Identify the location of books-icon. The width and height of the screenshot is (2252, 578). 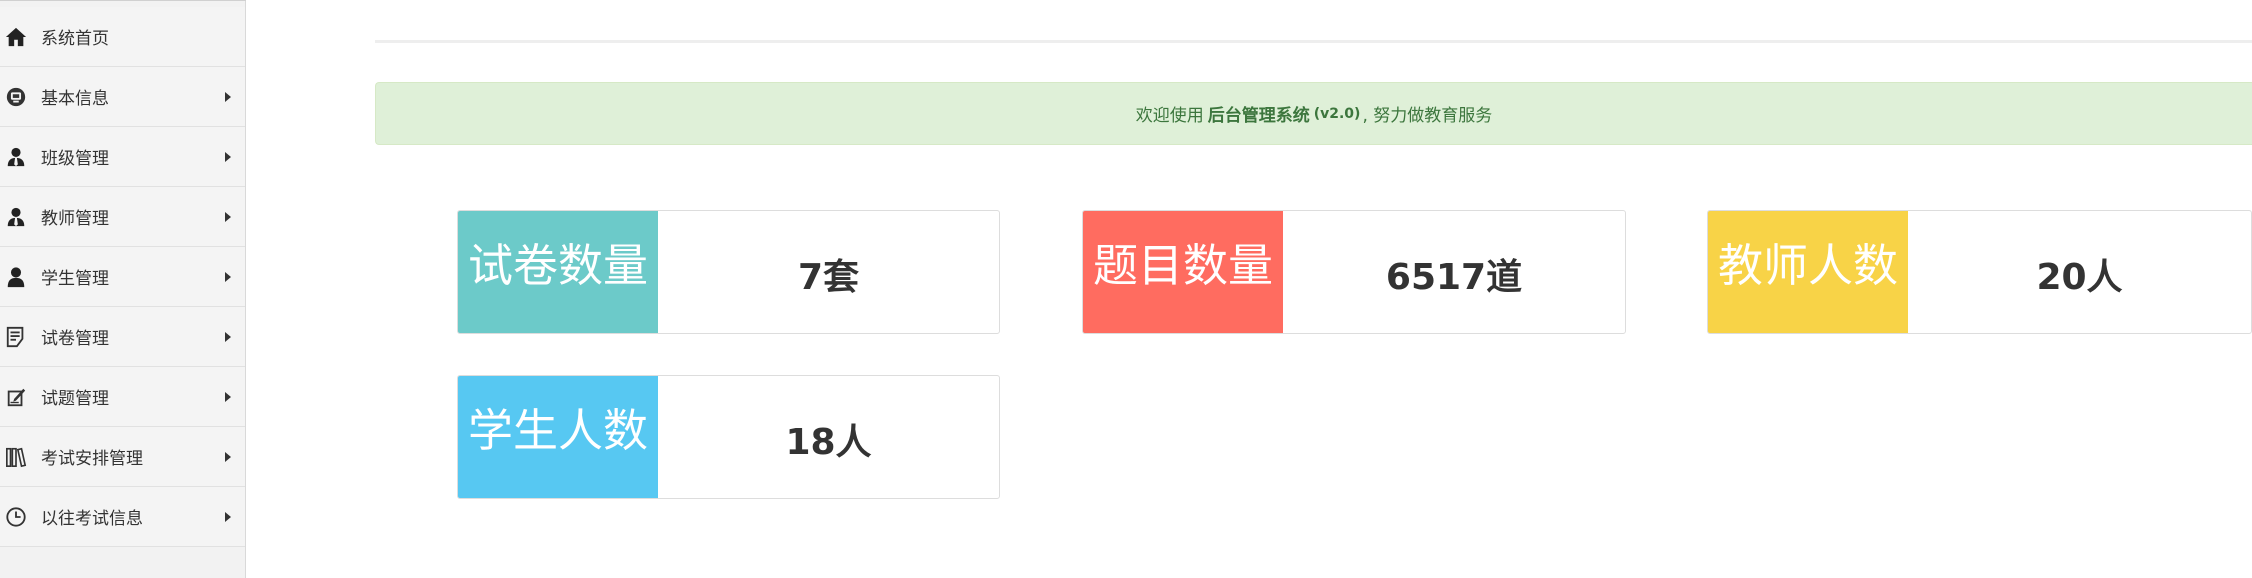
(16, 457).